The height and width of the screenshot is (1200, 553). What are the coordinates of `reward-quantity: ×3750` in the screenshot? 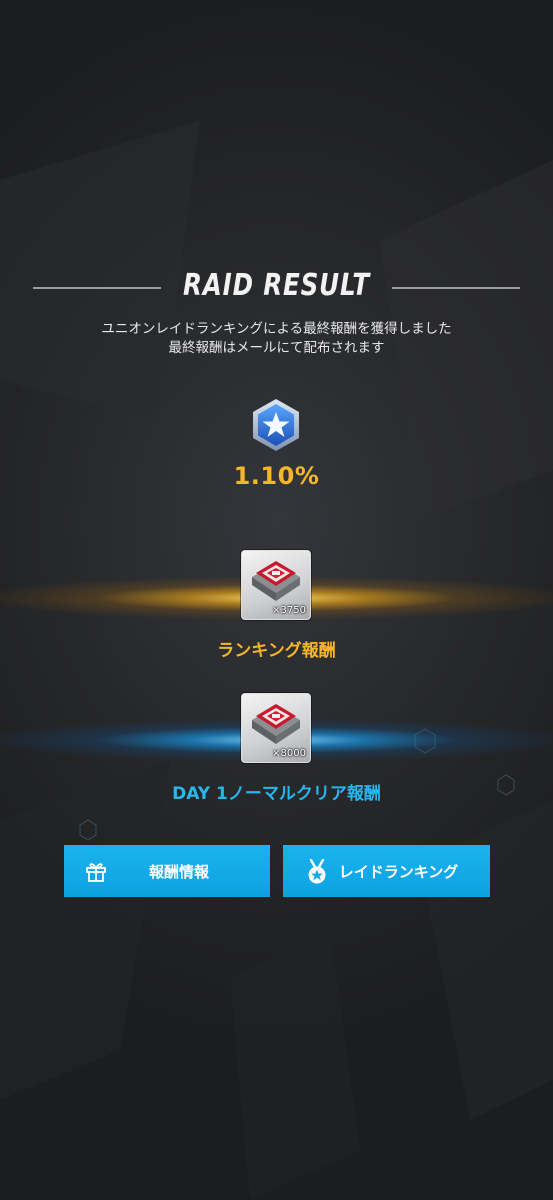 It's located at (289, 610).